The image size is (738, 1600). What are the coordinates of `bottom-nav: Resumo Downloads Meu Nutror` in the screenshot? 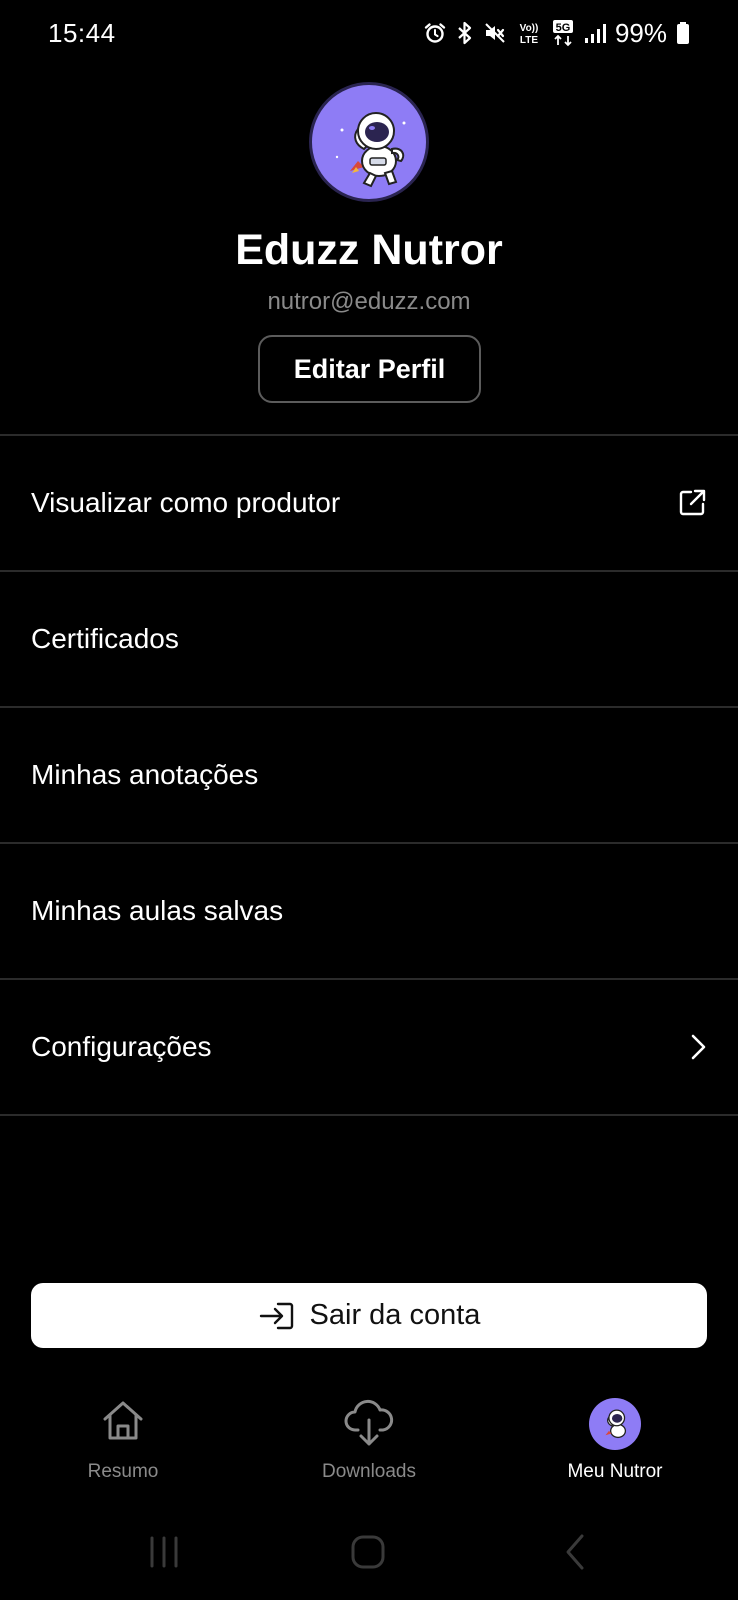 It's located at (369, 1440).